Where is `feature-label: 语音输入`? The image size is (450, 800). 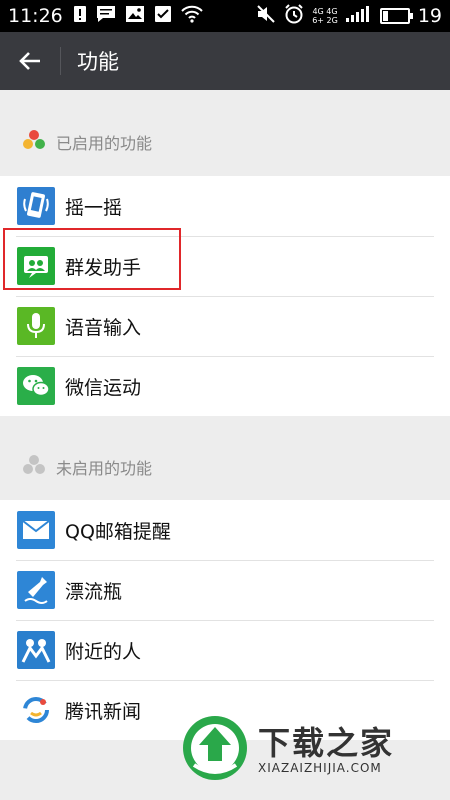 feature-label: 语音输入 is located at coordinates (103, 327).